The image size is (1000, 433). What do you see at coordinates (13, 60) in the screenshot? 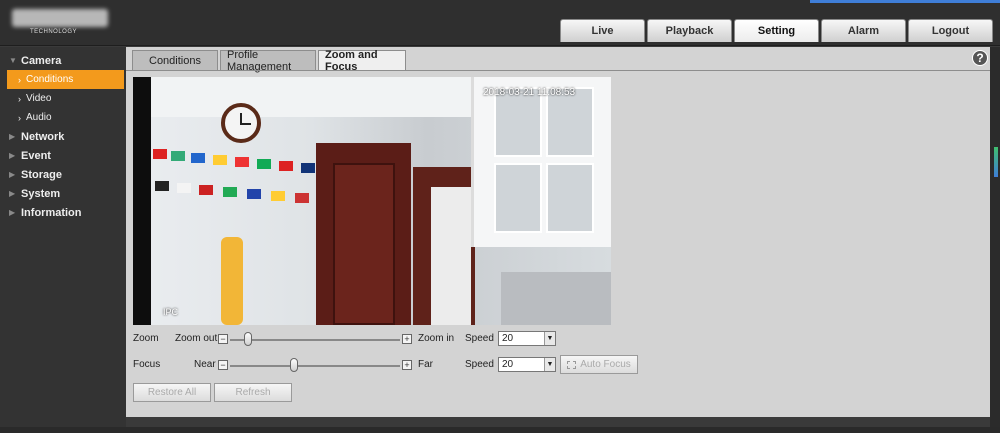
I see `caret-down-icon: ▼` at bounding box center [13, 60].